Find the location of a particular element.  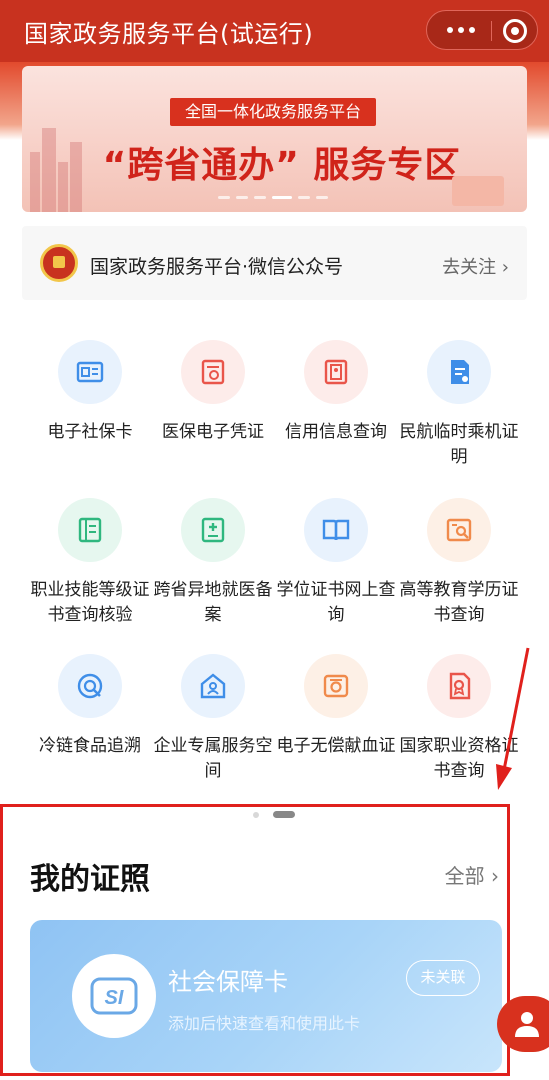

service-label: 电子社保卡 is located at coordinates (90, 432).